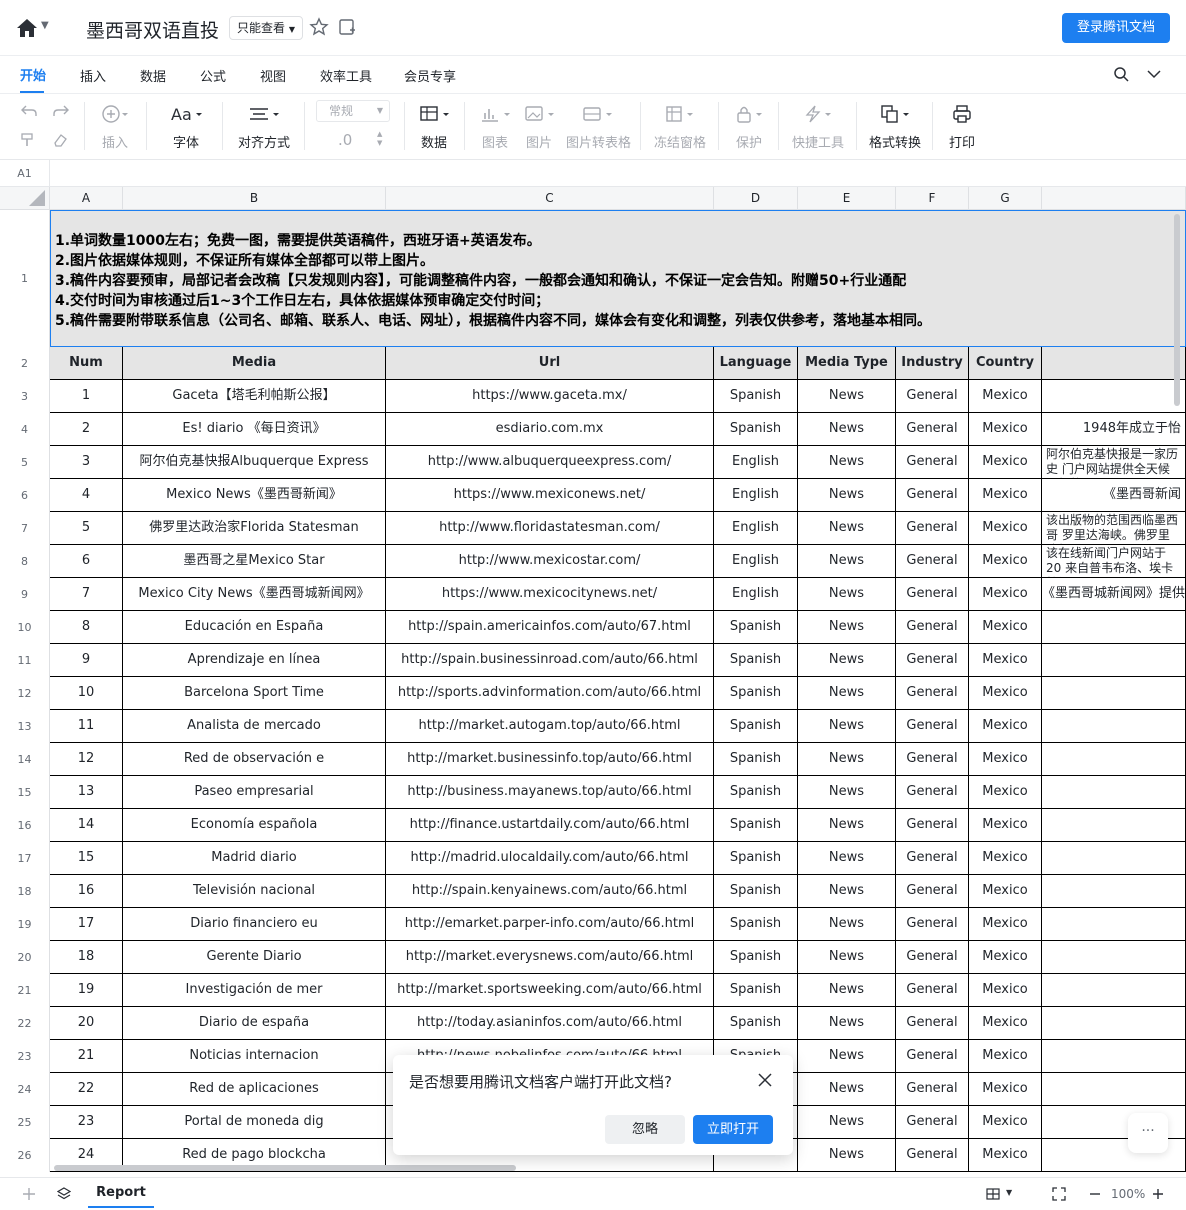  Describe the element at coordinates (254, 693) in the screenshot. I see `table-cell-media: Barcelona Sport Time` at that location.